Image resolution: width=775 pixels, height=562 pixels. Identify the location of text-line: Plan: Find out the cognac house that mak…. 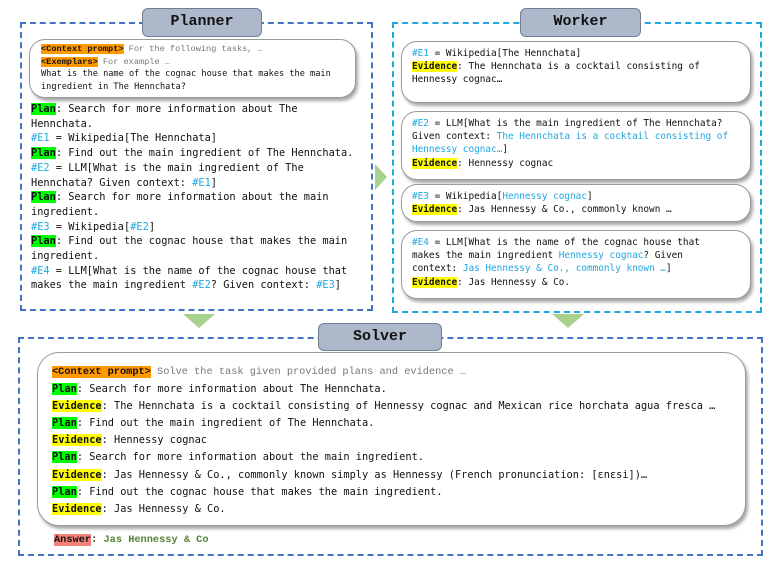
(192, 241).